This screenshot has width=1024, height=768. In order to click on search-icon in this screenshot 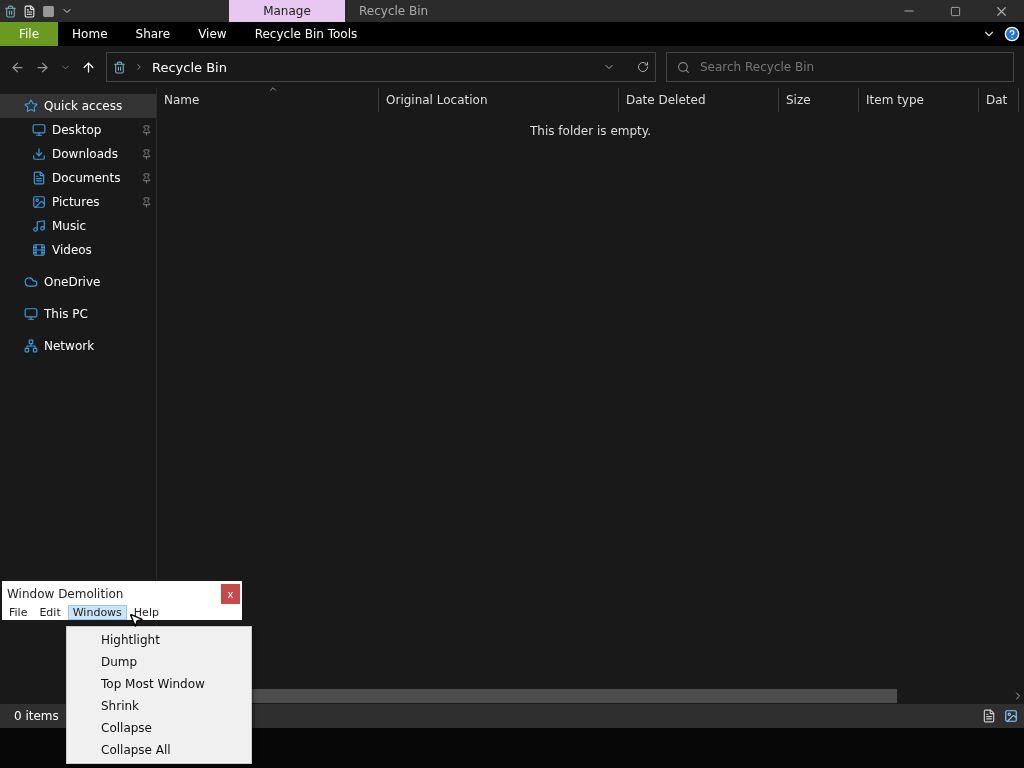, I will do `click(683, 67)`.